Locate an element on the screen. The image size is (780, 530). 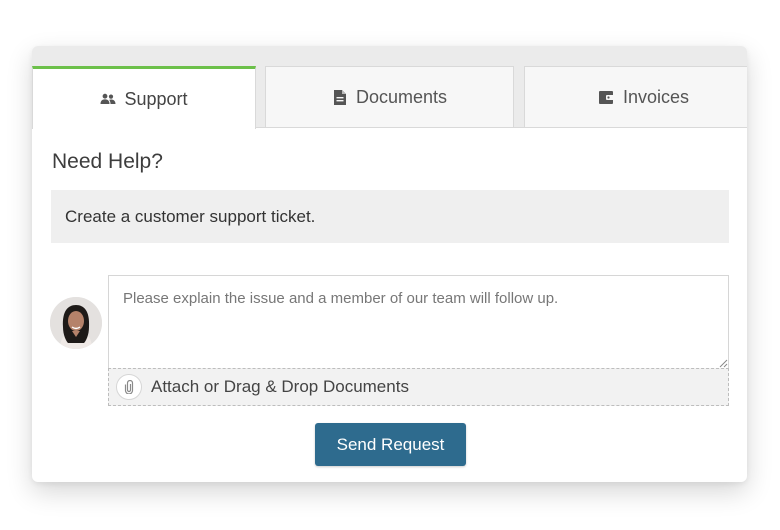
tab-documents-label: Documents is located at coordinates (401, 97).